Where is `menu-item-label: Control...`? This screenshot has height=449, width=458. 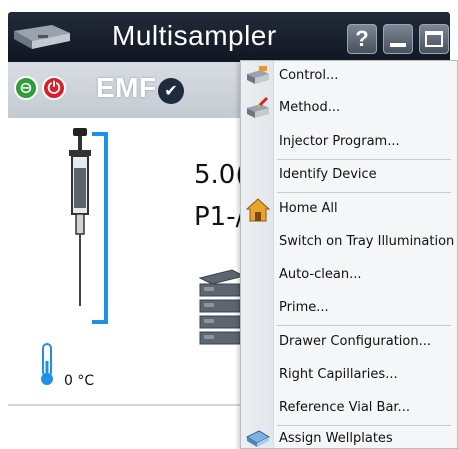 menu-item-label: Control... is located at coordinates (309, 75).